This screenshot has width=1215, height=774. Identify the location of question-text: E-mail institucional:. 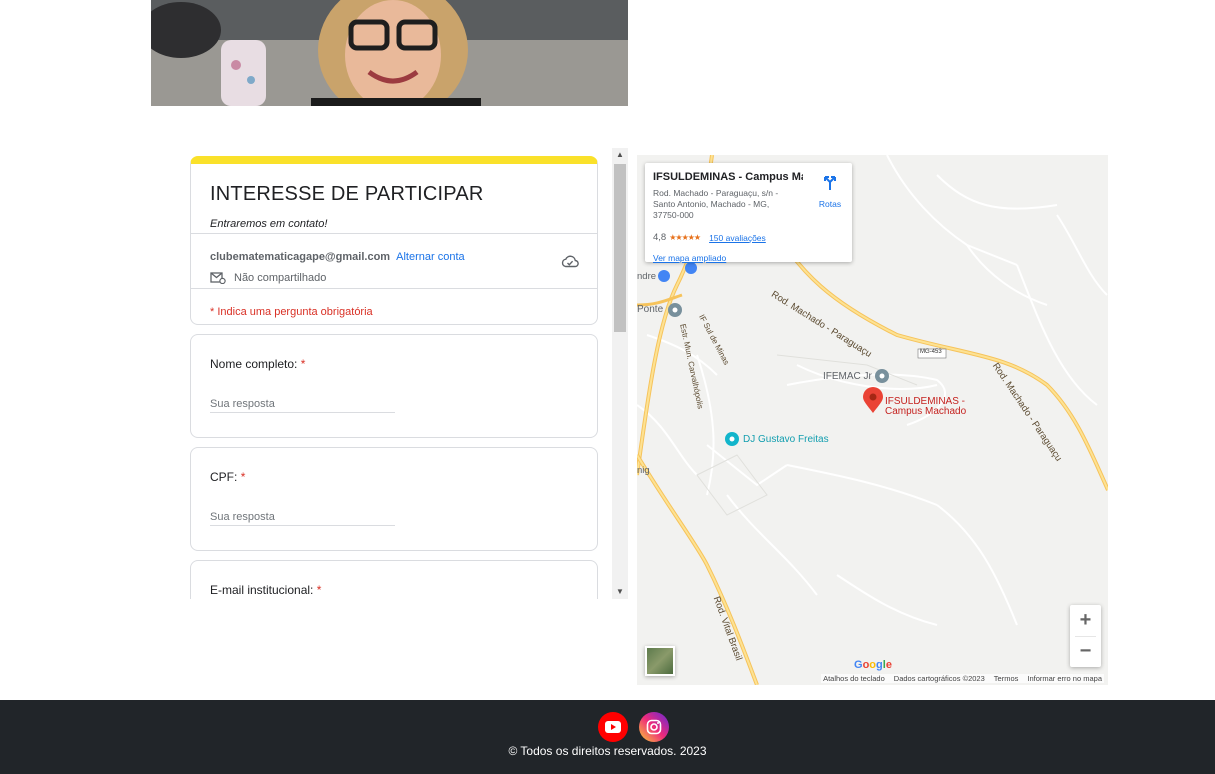
(262, 590).